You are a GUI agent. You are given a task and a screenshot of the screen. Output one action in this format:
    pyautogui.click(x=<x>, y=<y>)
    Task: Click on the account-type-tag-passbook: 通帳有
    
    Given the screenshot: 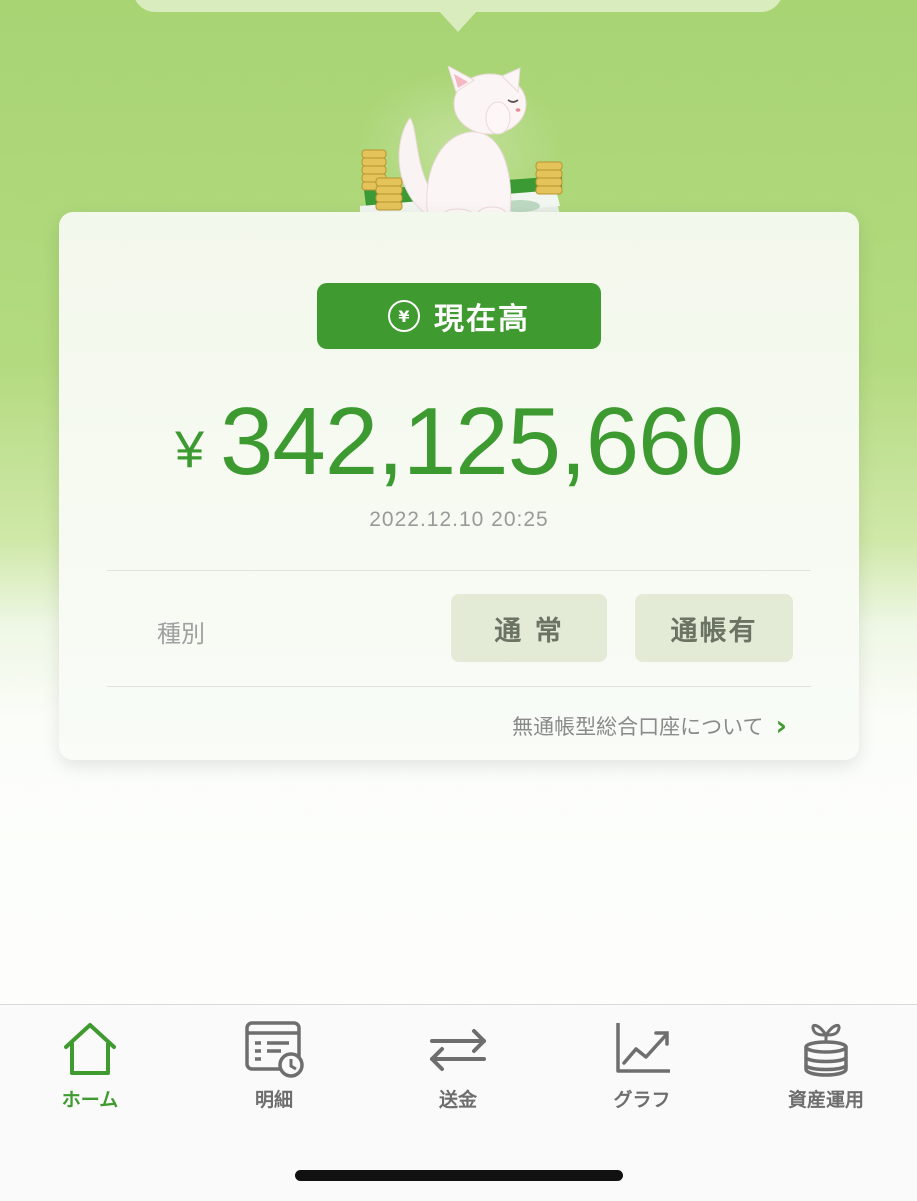 What is the action you would take?
    pyautogui.click(x=714, y=628)
    